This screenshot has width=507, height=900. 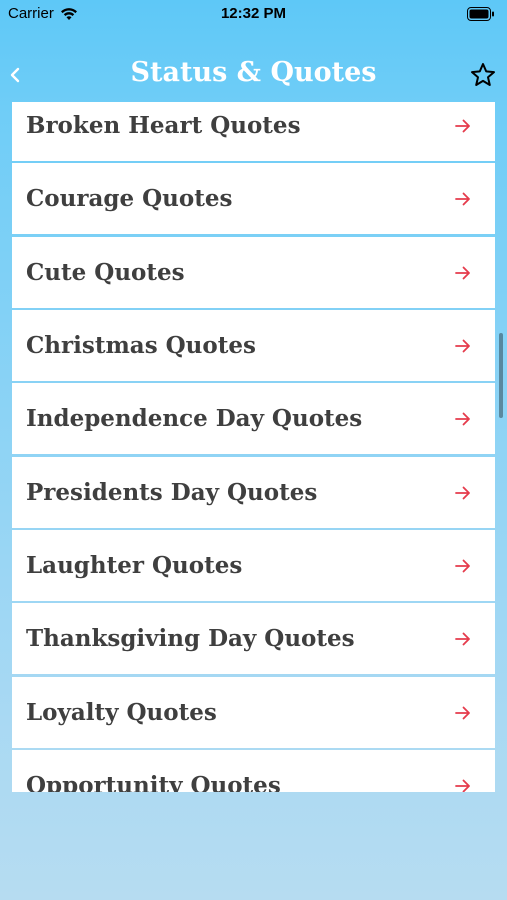 What do you see at coordinates (253, 771) in the screenshot?
I see `list-item: Opportunity Quotes` at bounding box center [253, 771].